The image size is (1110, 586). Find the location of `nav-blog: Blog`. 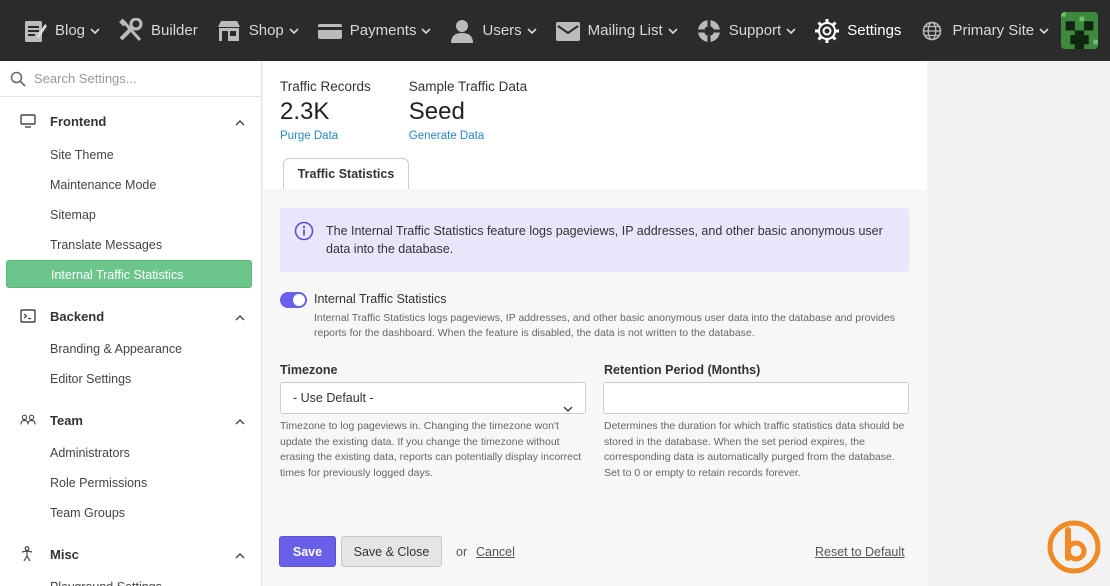

nav-blog: Blog is located at coordinates (54, 30).